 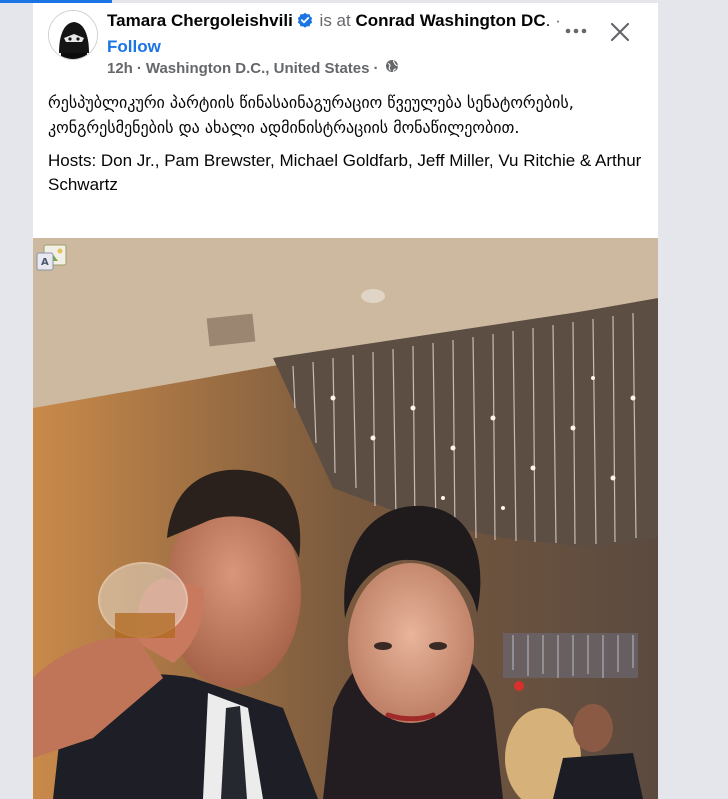 What do you see at coordinates (450, 20) in the screenshot?
I see `place-name: Conrad Washington DC` at bounding box center [450, 20].